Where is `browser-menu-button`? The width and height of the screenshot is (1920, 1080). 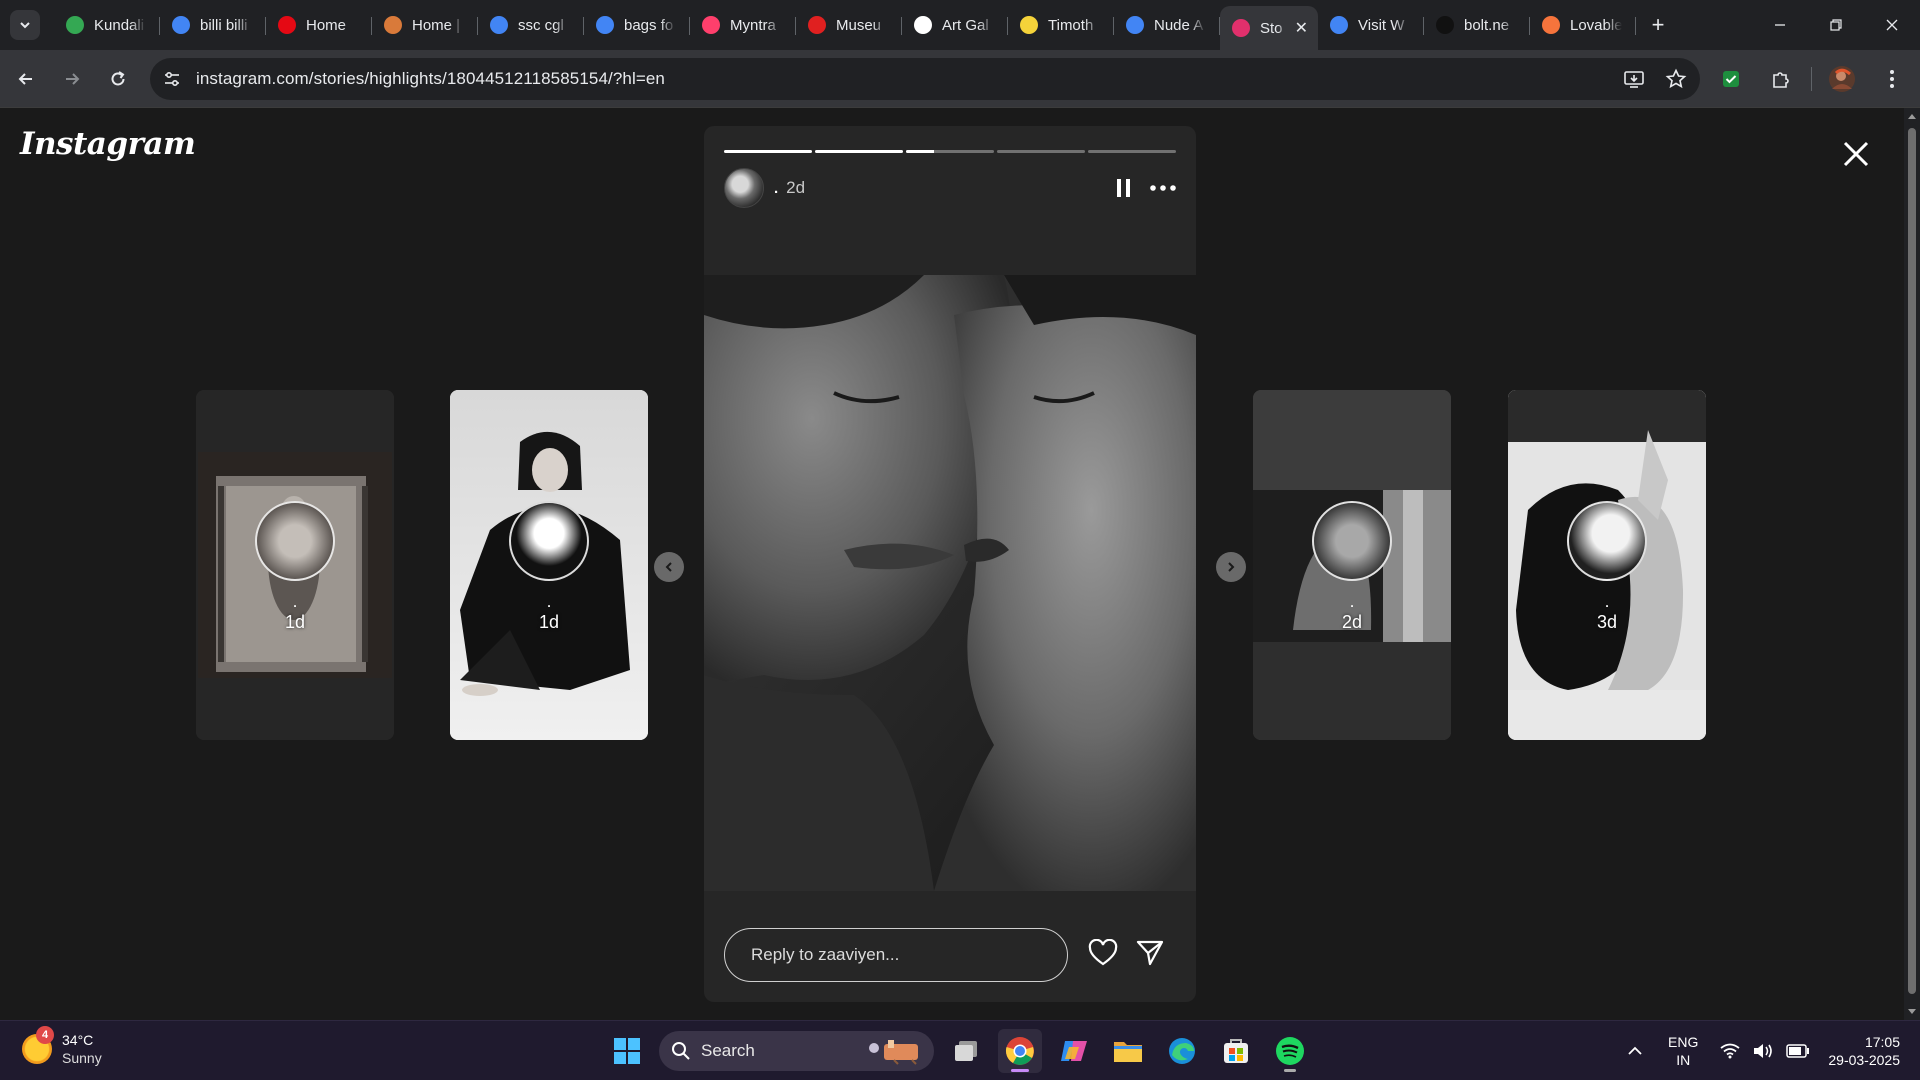 browser-menu-button is located at coordinates (1892, 79).